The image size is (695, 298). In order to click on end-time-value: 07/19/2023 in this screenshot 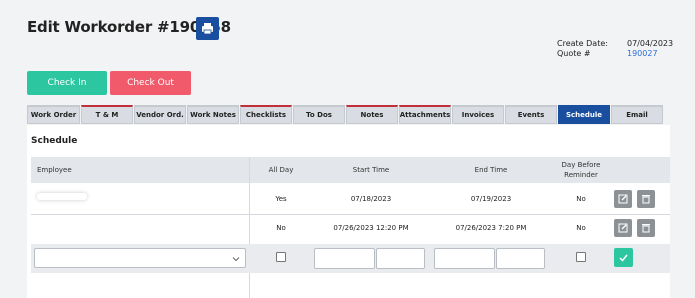, I will do `click(491, 199)`.